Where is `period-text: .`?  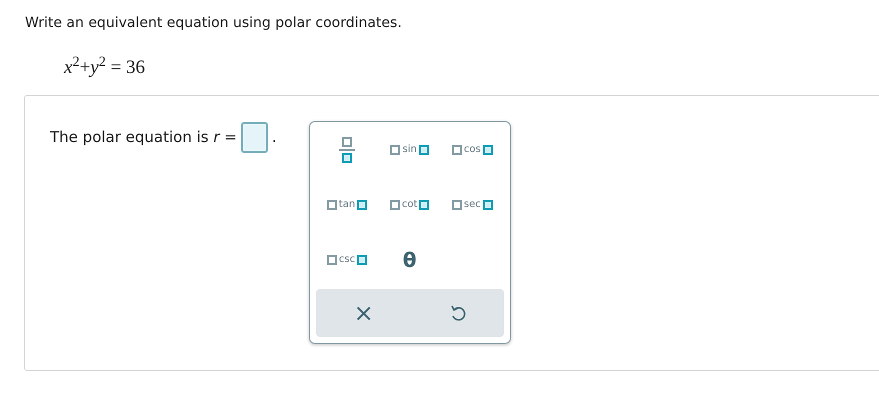
period-text: . is located at coordinates (274, 137).